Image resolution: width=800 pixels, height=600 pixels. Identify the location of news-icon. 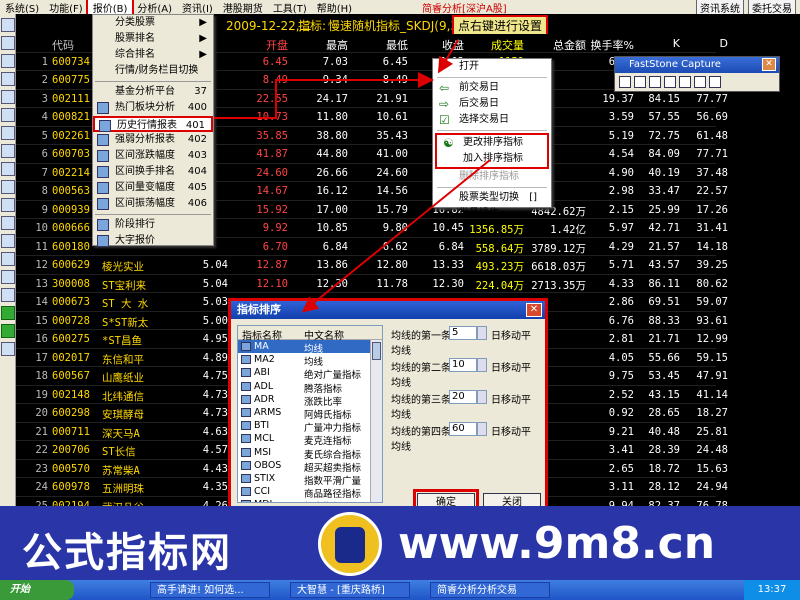
(8, 187).